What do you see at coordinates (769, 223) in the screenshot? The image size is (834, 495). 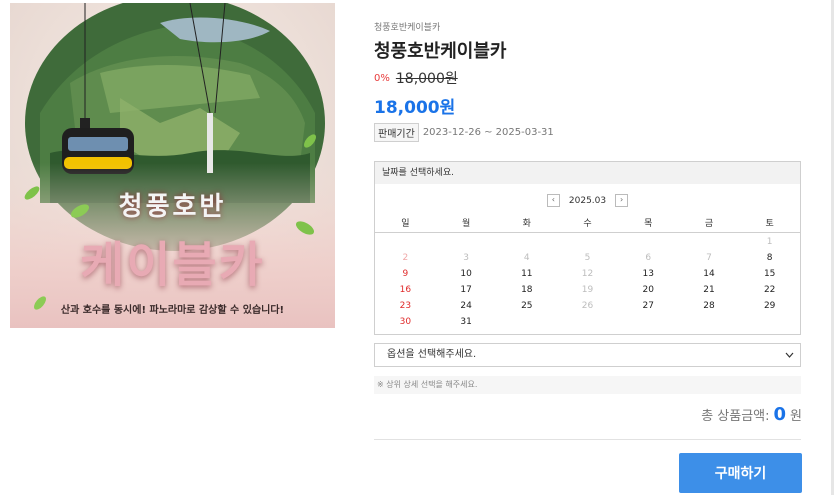 I see `weekday-label: 토` at bounding box center [769, 223].